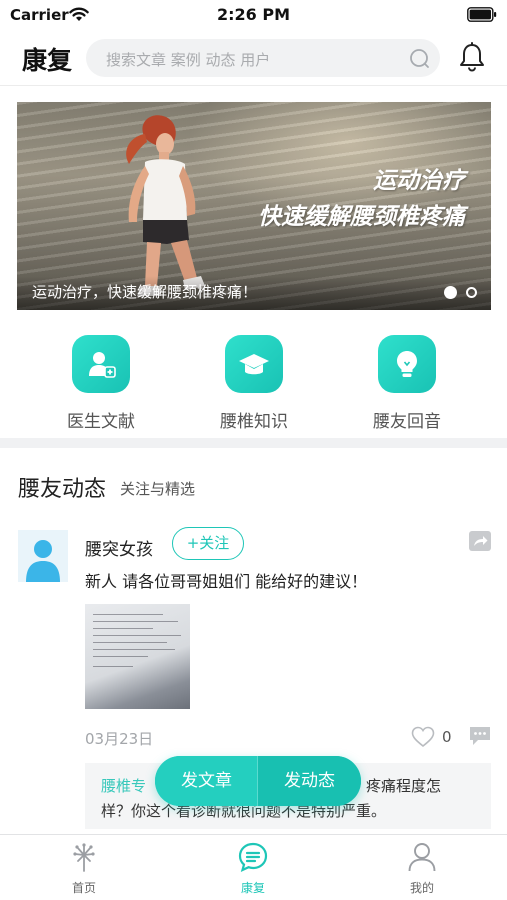  Describe the element at coordinates (254, 422) in the screenshot. I see `quick-entry-label: 腰椎知识` at that location.